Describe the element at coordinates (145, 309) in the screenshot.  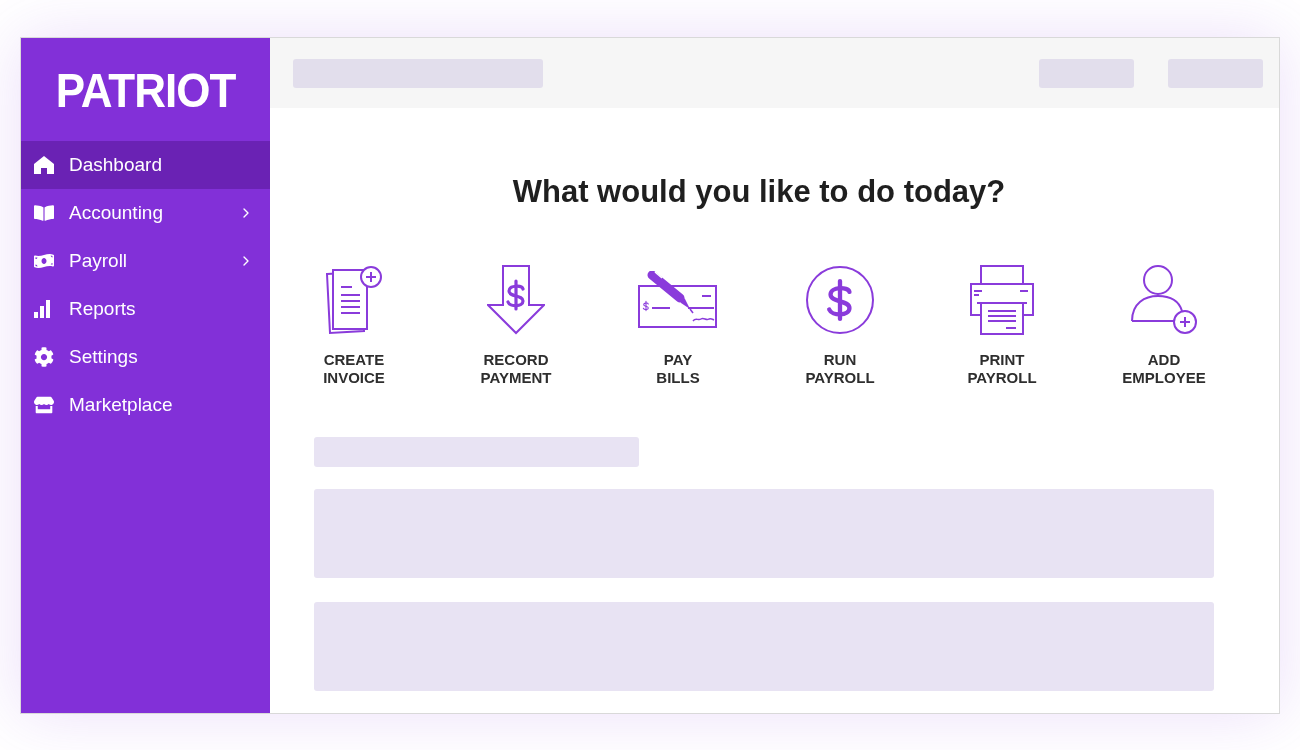
I see `sidebar-item: Reports` at that location.